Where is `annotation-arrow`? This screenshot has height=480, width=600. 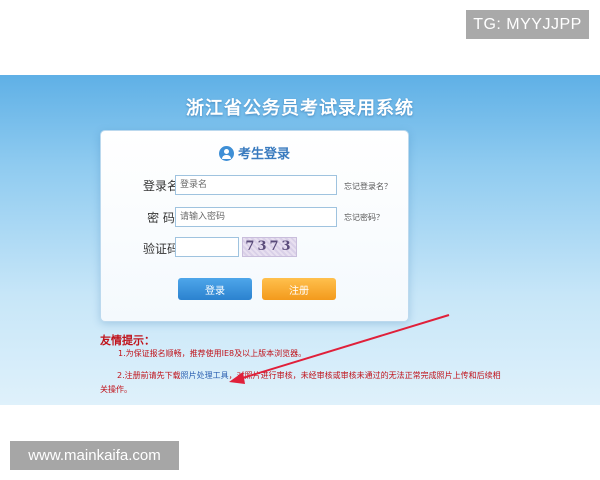 annotation-arrow is located at coordinates (339, 349).